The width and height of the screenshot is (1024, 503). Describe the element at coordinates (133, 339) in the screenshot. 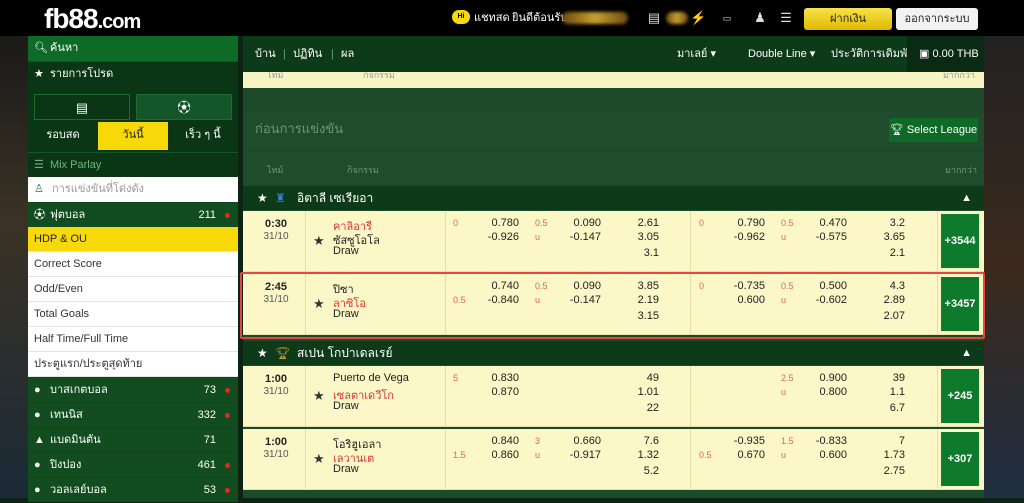

I see `sub-ht-ft: Half Time/Full Time` at that location.